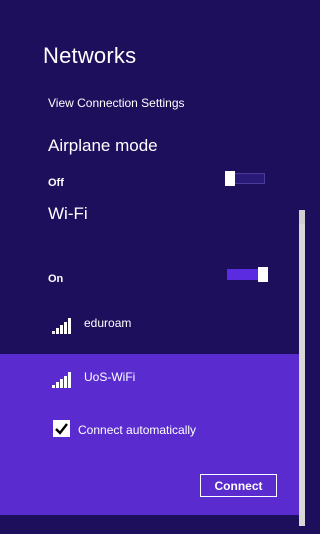 The width and height of the screenshot is (320, 534). Describe the element at coordinates (103, 145) in the screenshot. I see `airplane-mode-label: Airplane mode` at that location.